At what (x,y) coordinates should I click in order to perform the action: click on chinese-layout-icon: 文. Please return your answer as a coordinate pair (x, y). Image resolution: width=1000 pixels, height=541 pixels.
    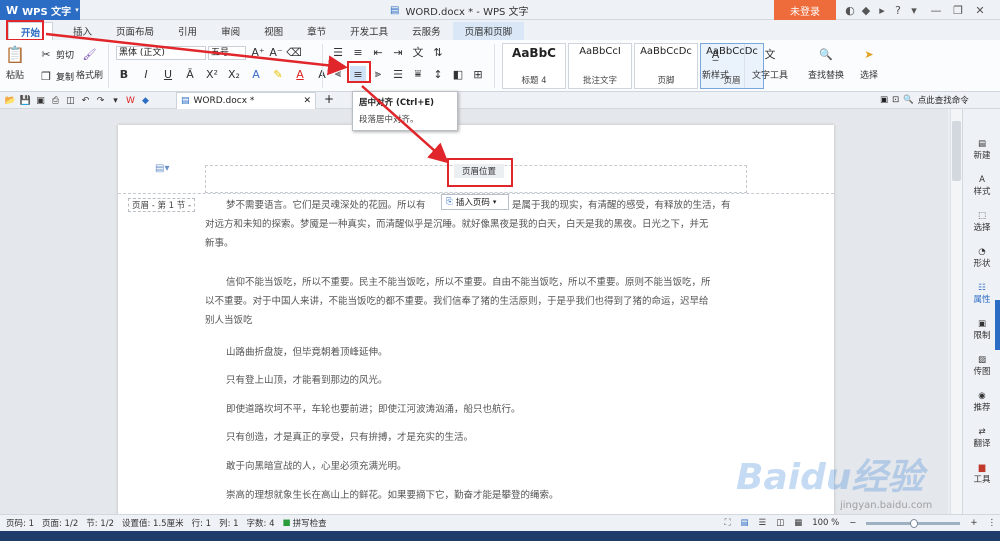
    Looking at the image, I should click on (418, 52).